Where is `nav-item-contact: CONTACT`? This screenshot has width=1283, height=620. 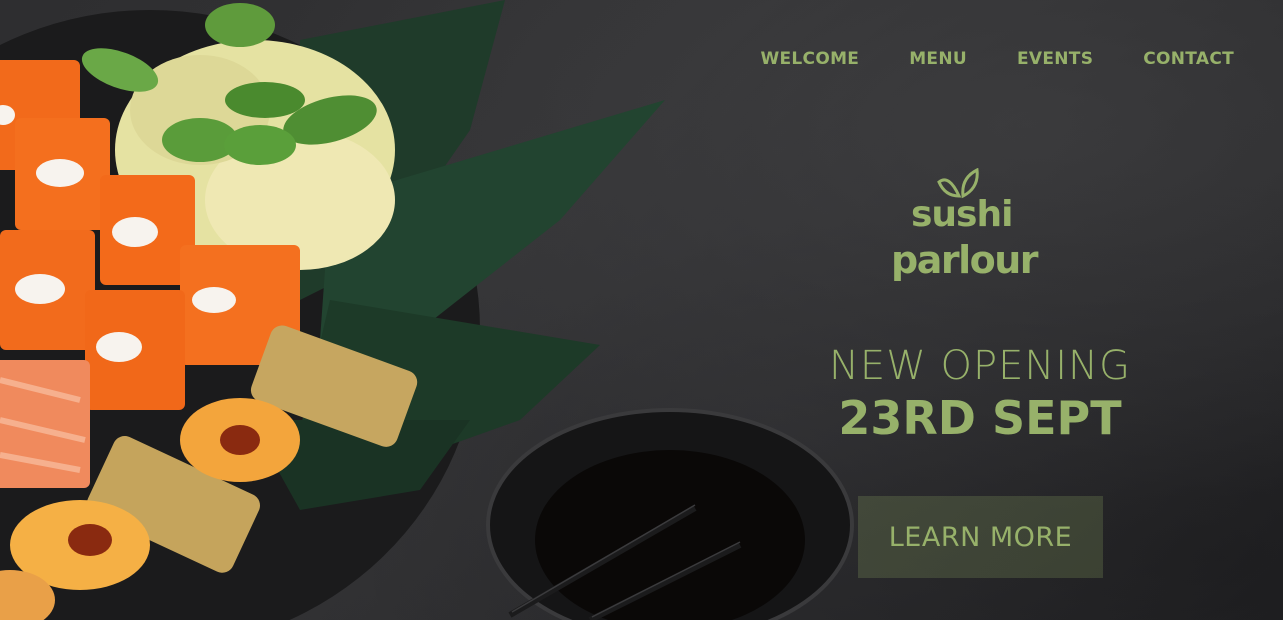 nav-item-contact: CONTACT is located at coordinates (1188, 59).